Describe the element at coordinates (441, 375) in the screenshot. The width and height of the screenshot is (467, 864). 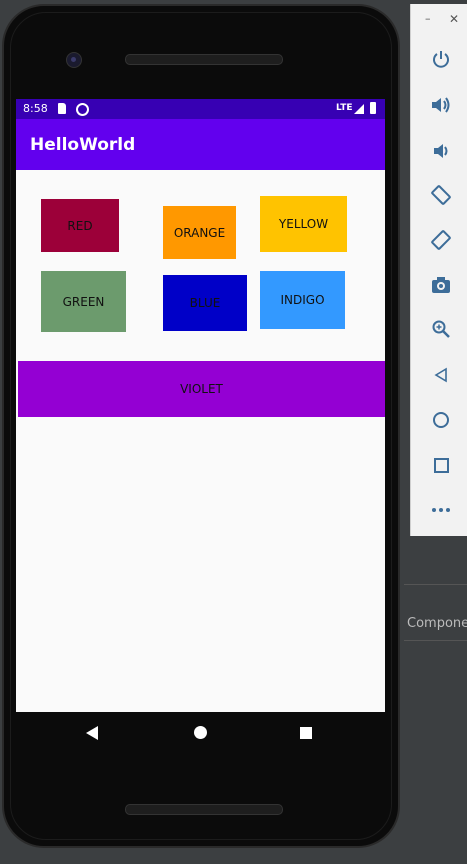
I see `back-icon` at that location.